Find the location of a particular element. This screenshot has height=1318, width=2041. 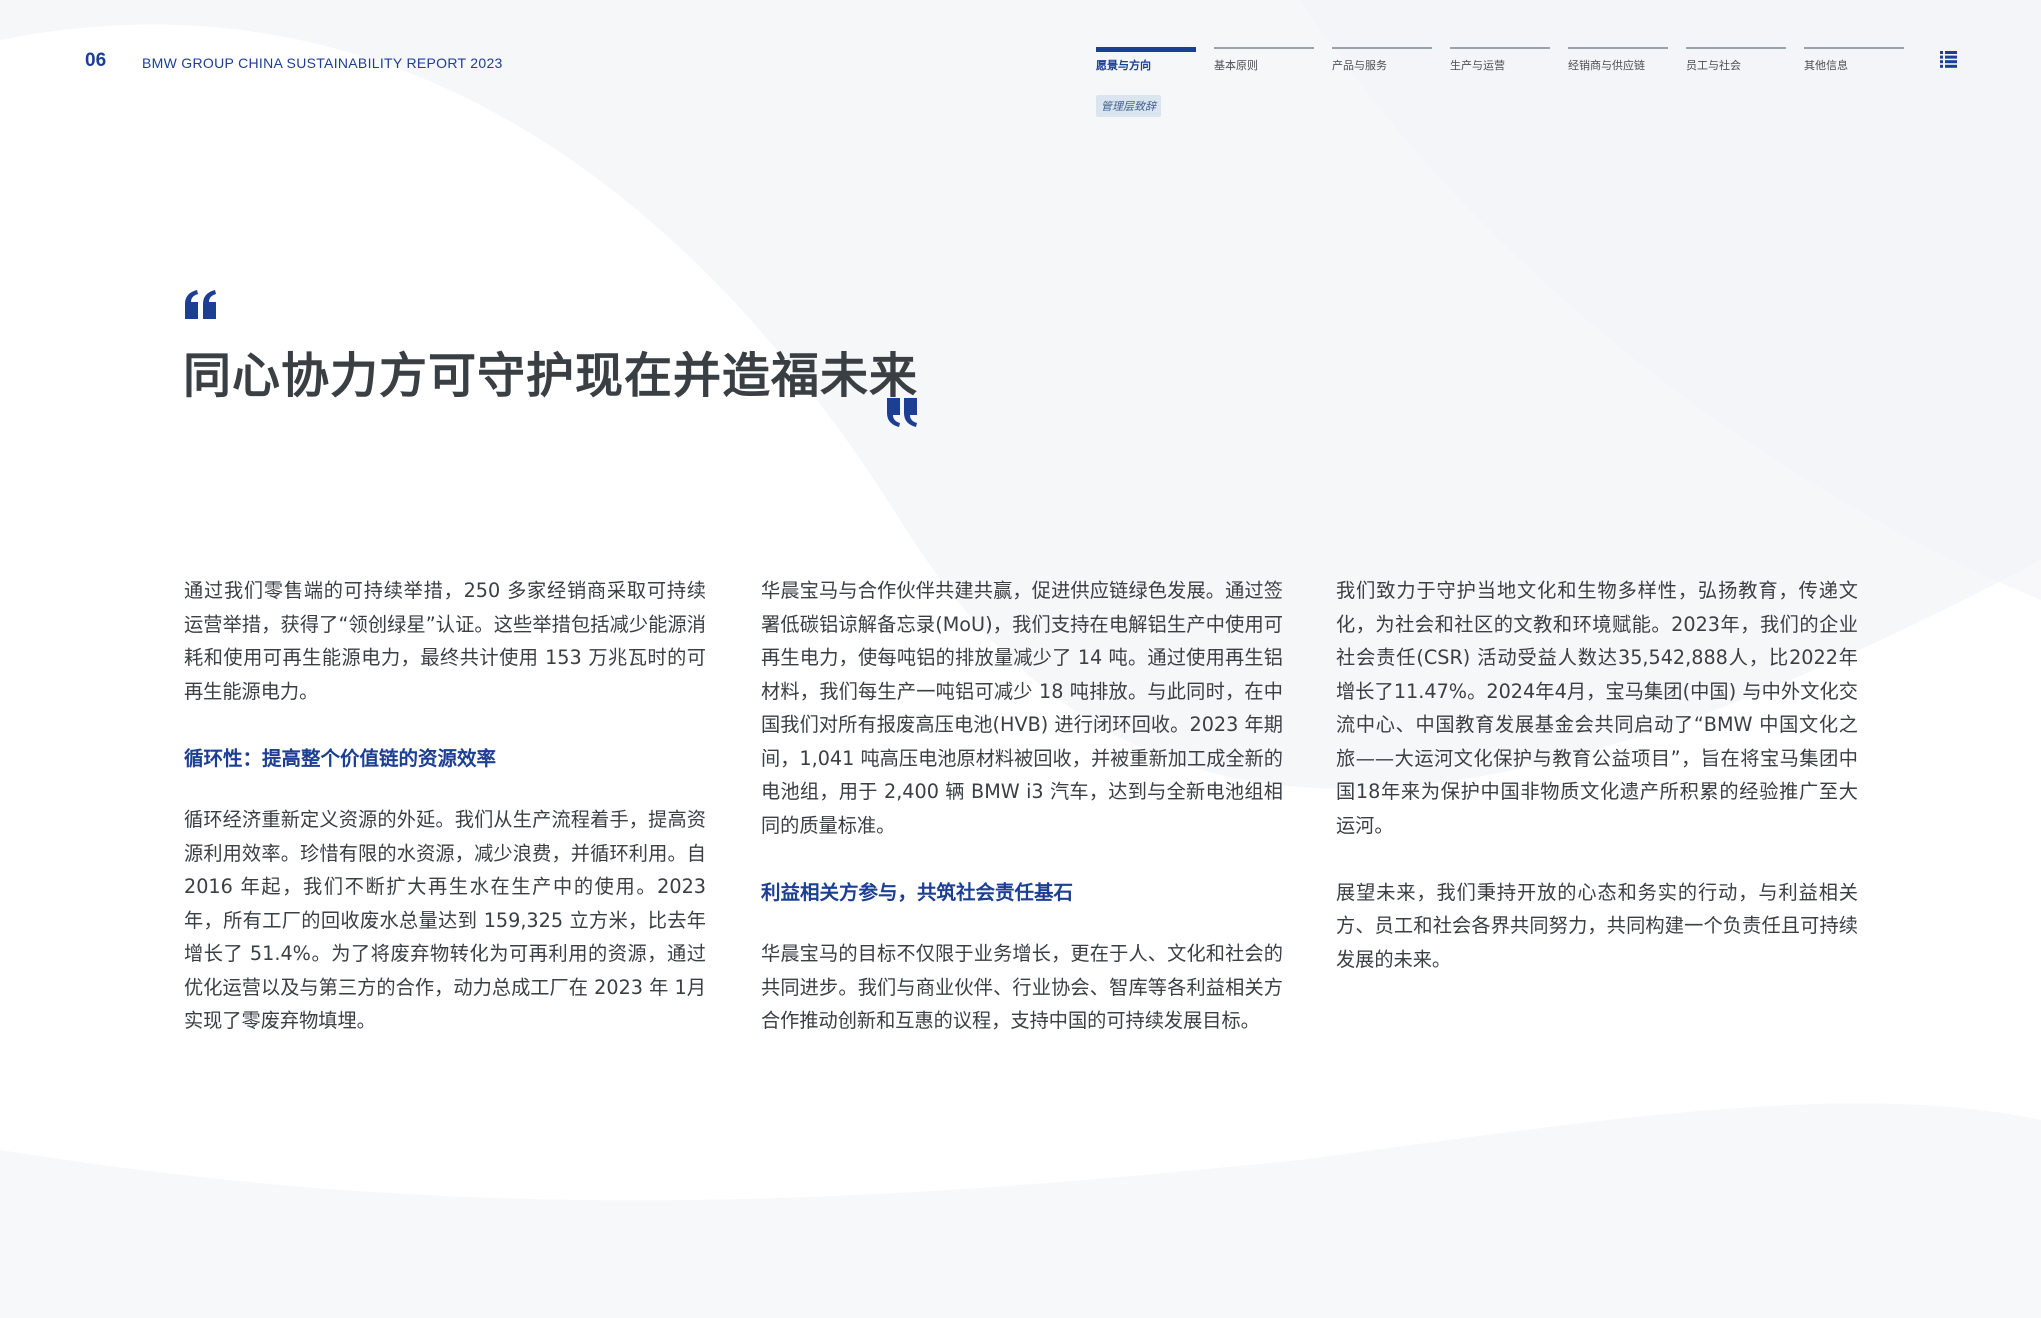

tab-other-information: 其他信息 is located at coordinates (1854, 60).